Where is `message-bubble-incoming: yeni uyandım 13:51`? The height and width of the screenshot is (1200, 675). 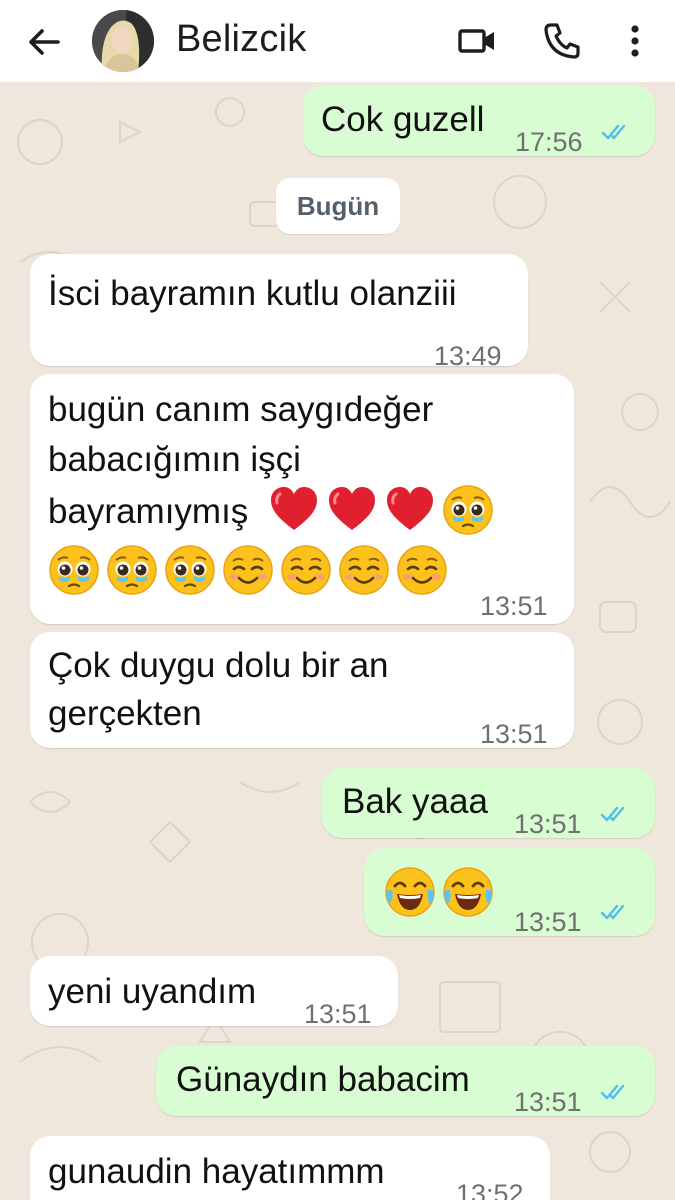 message-bubble-incoming: yeni uyandım 13:51 is located at coordinates (214, 992).